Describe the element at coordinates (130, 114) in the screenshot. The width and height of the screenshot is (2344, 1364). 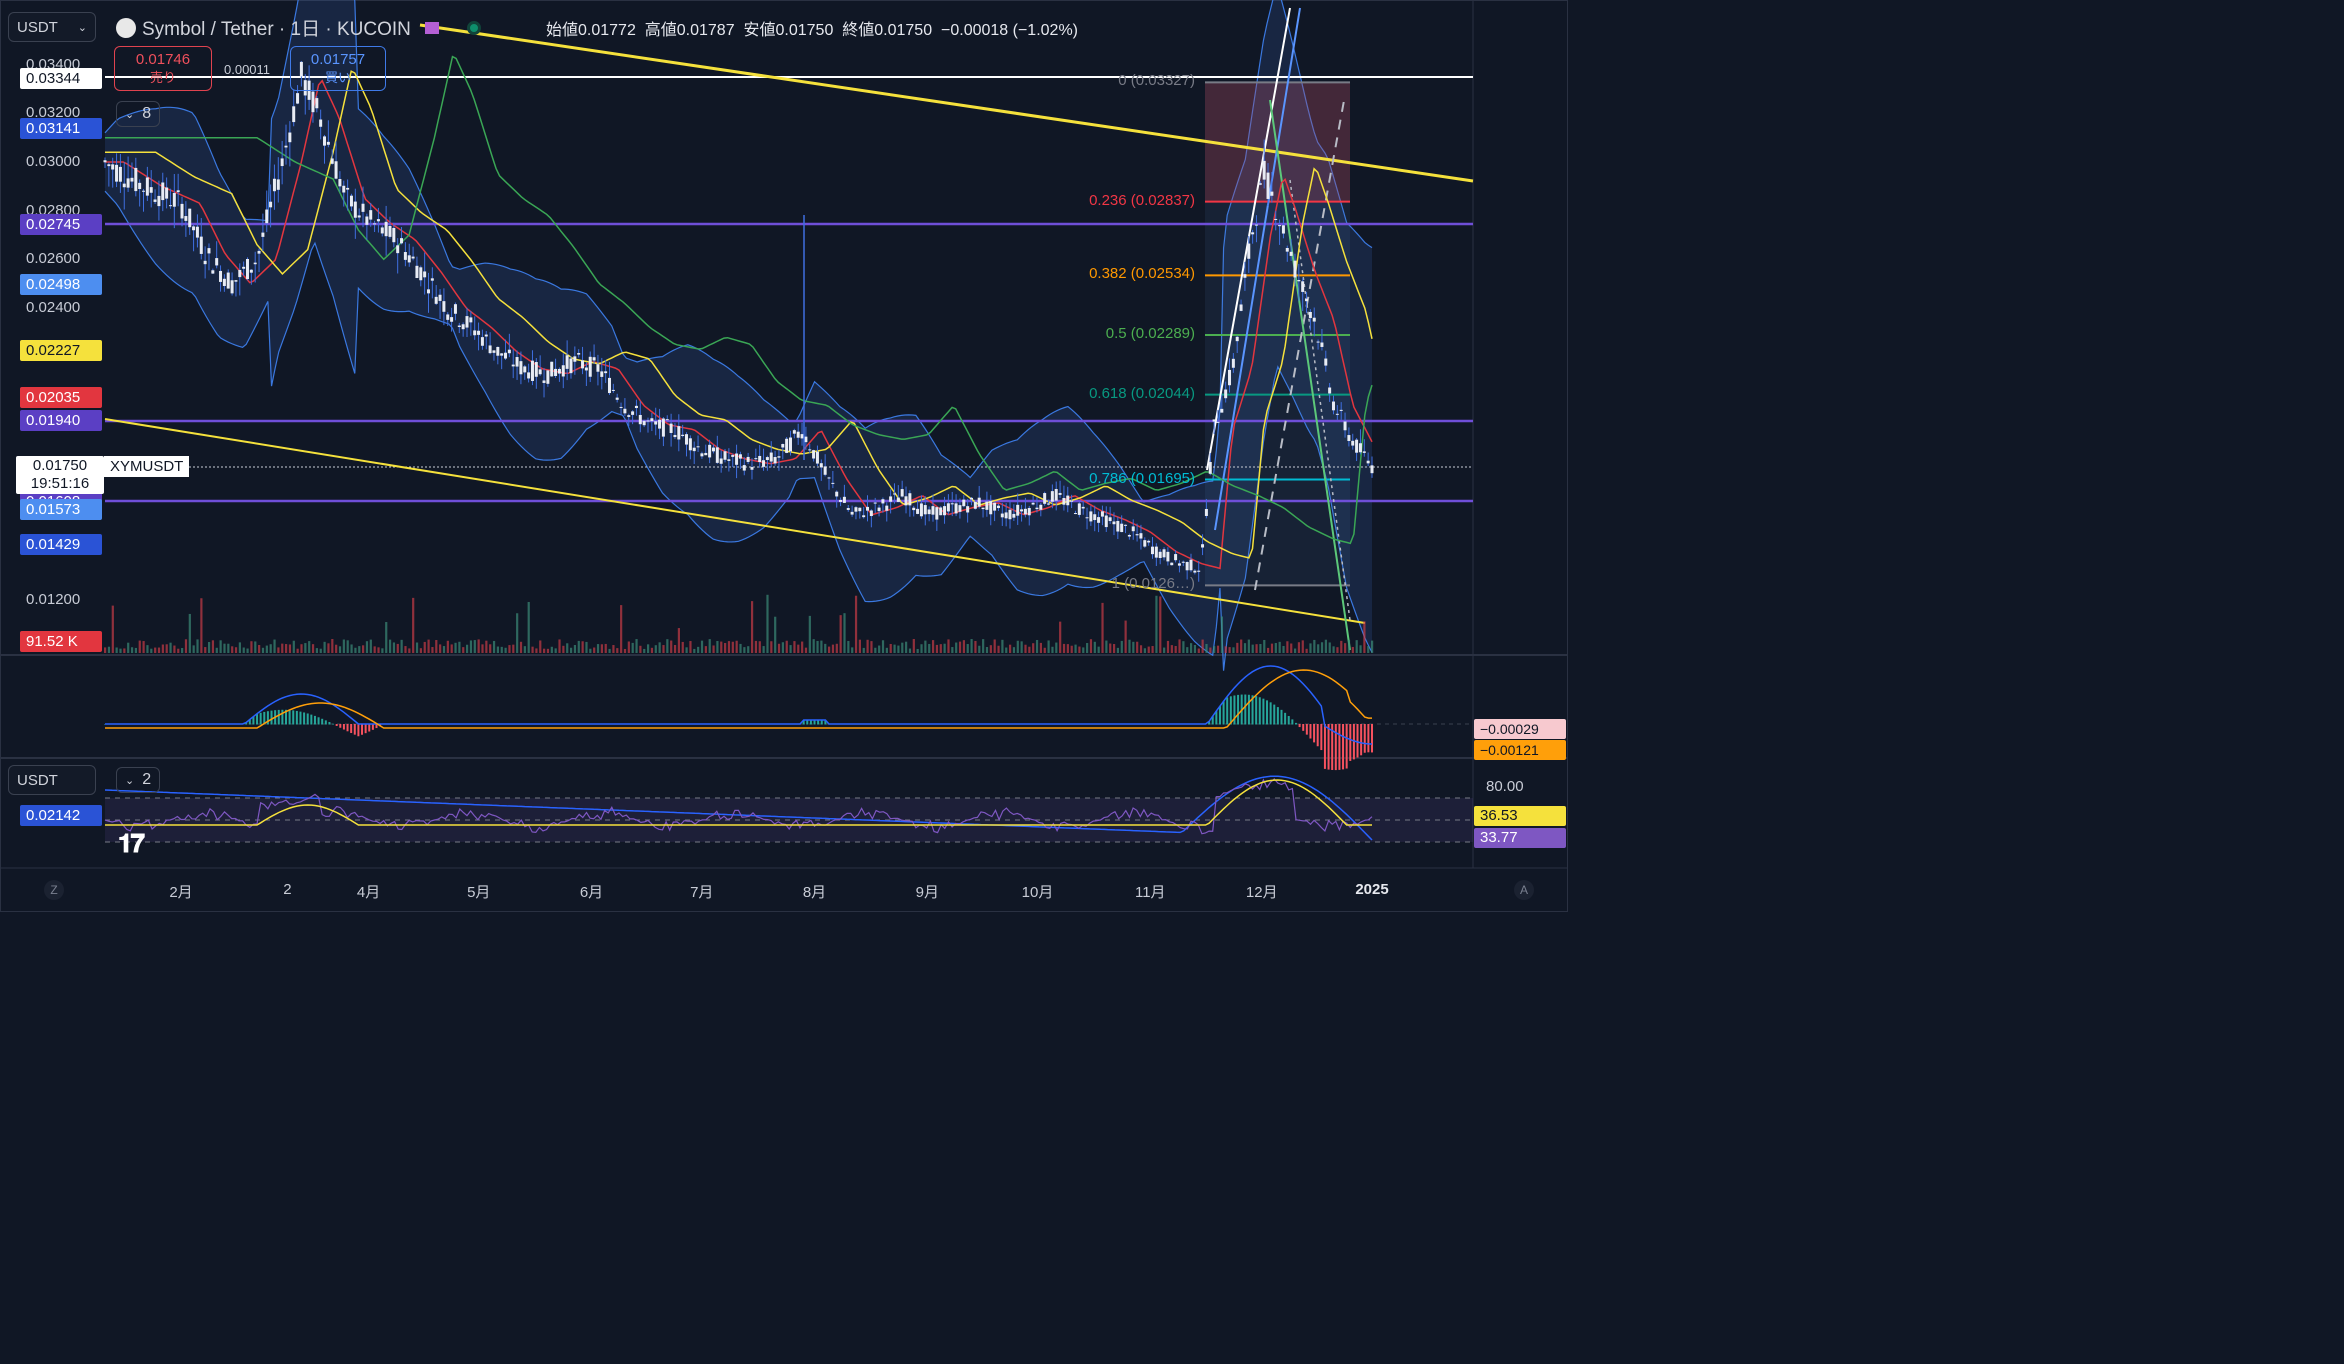
I see `chevron-down-icon: ⌄` at that location.